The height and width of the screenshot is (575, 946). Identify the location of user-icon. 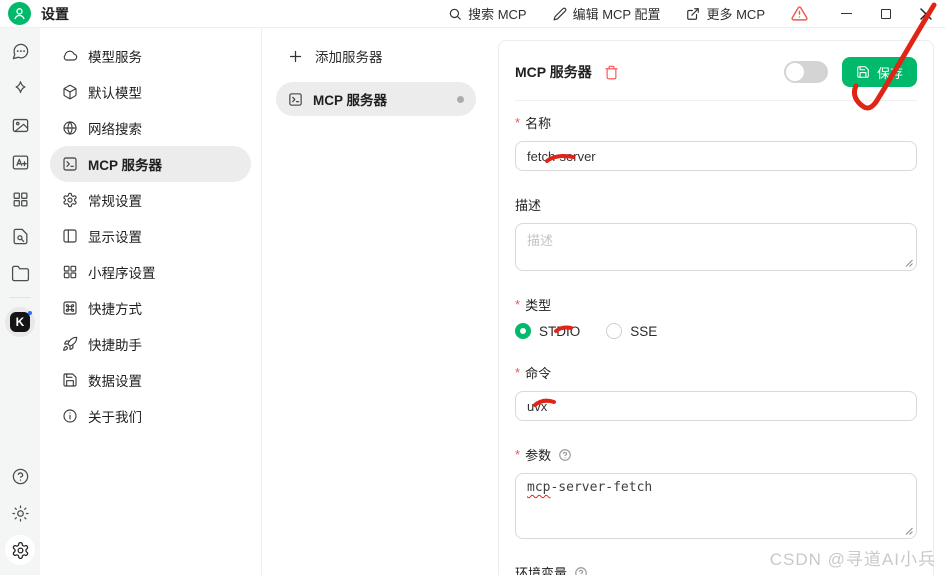
(19, 14).